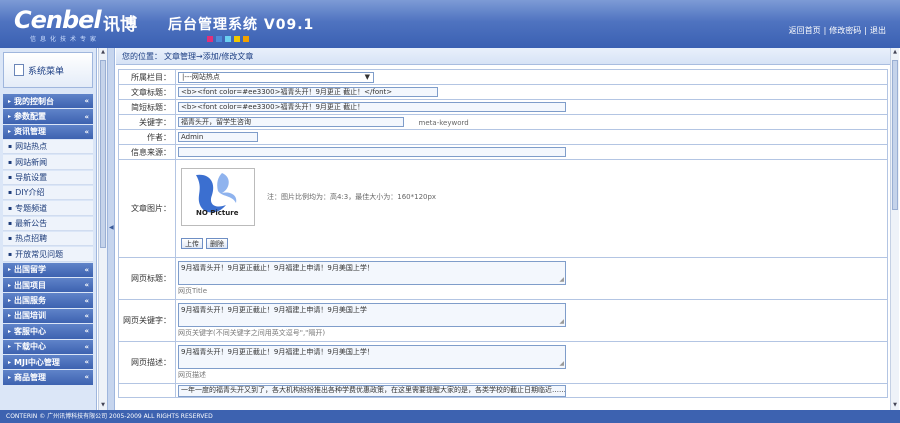  Describe the element at coordinates (277, 351) in the screenshot. I see `seo-desc-value: 9月福青头开！9月更正截止！9月福建上申请！9月美国上学！` at that location.